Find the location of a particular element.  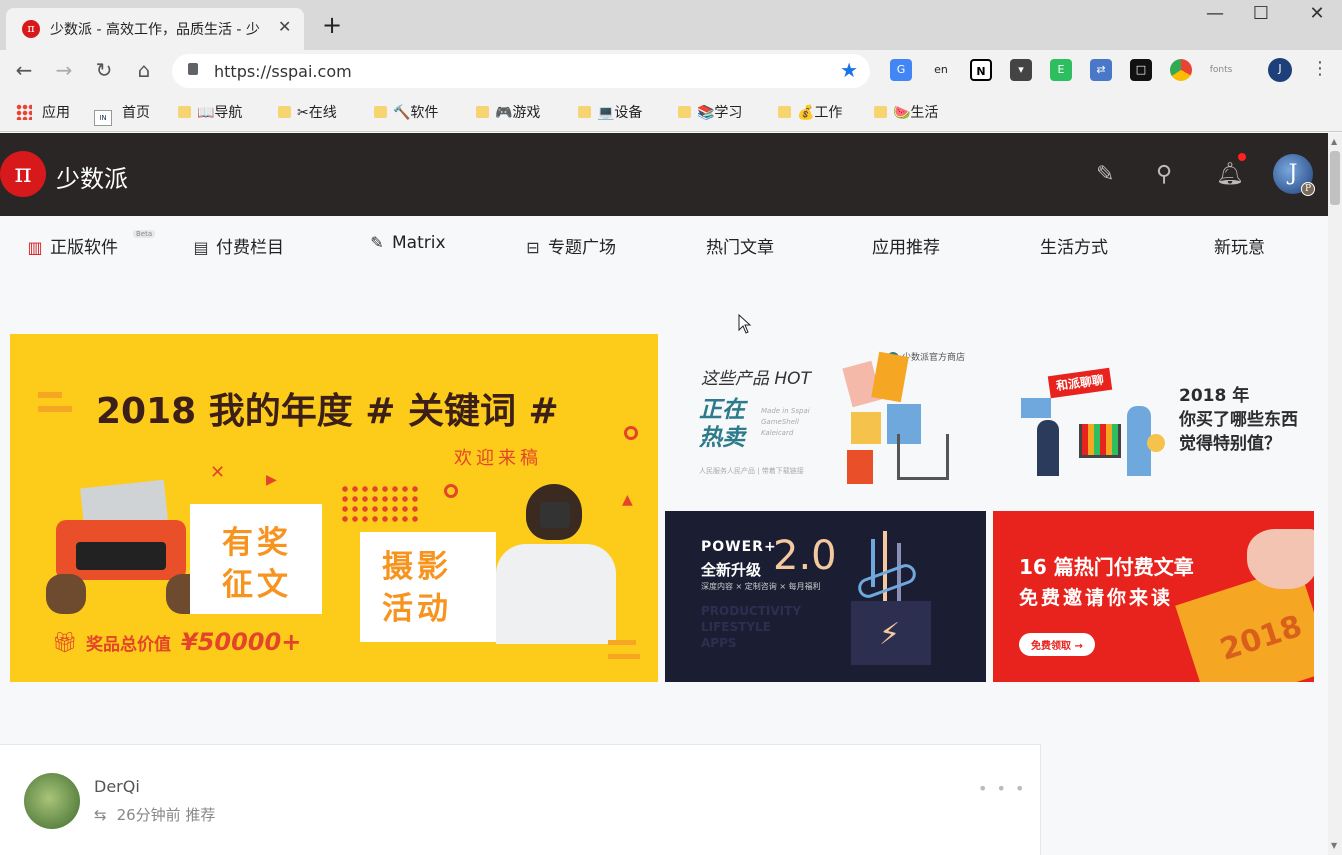

bookmark-folder-games: 🎮游戏 is located at coordinates (508, 112).